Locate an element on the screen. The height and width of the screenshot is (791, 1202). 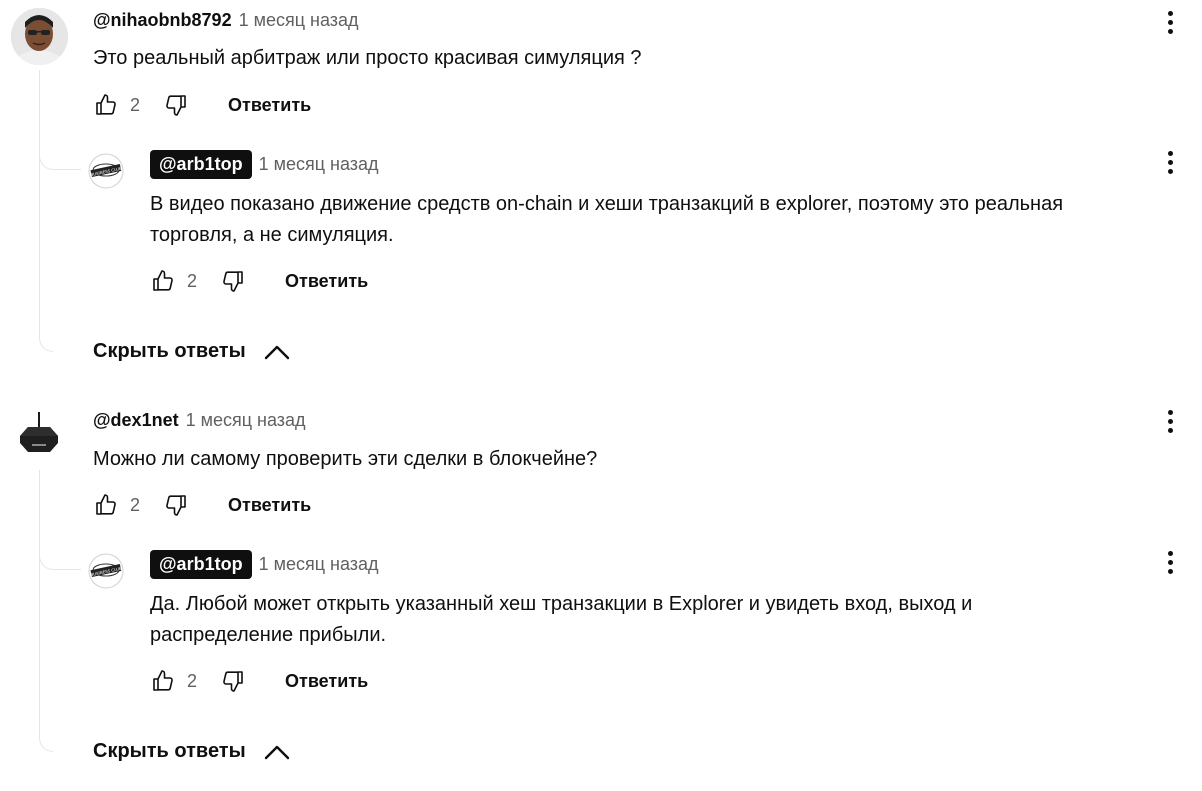
comment-header: @nihaobnb8792 1 месяц назад is located at coordinates (226, 20).